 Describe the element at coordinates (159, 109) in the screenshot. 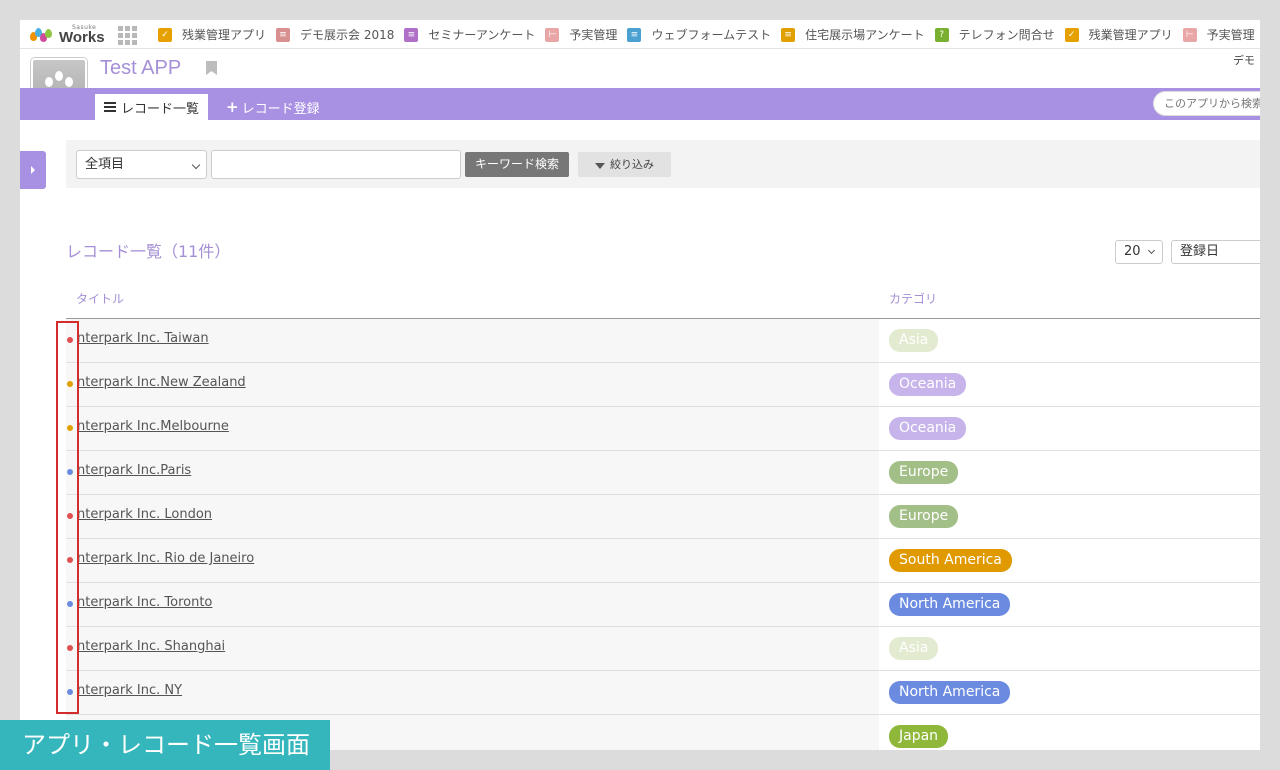

I see `tab-record-list-label: レコード一覧` at that location.